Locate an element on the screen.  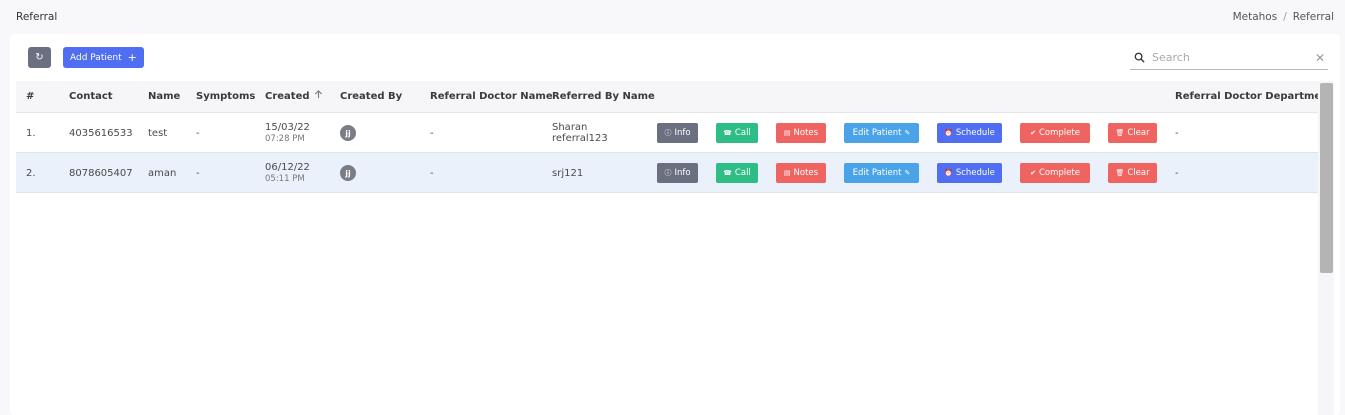
breadcrumb: Metahos / Referral is located at coordinates (1283, 17).